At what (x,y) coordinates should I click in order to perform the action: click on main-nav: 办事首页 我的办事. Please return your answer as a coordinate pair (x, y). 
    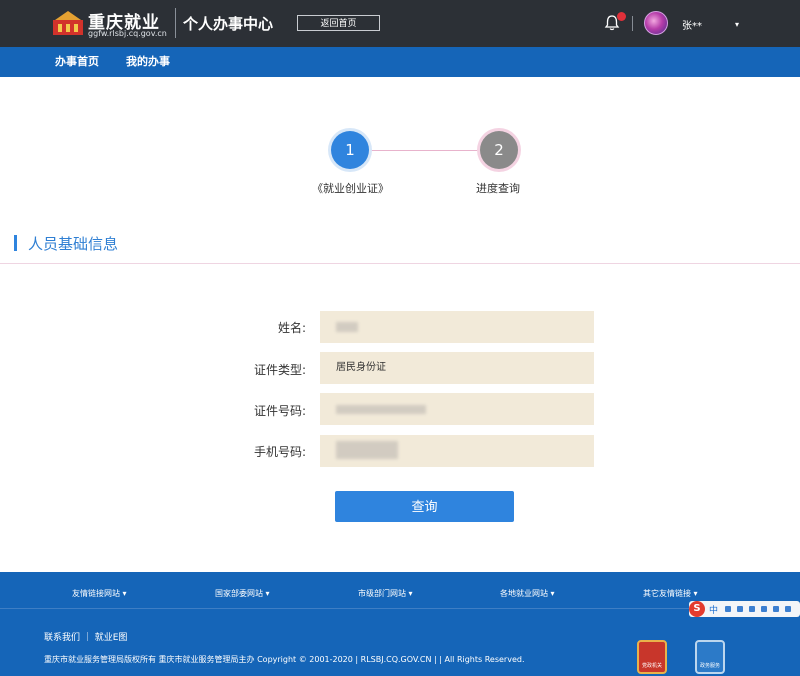
    Looking at the image, I should click on (400, 62).